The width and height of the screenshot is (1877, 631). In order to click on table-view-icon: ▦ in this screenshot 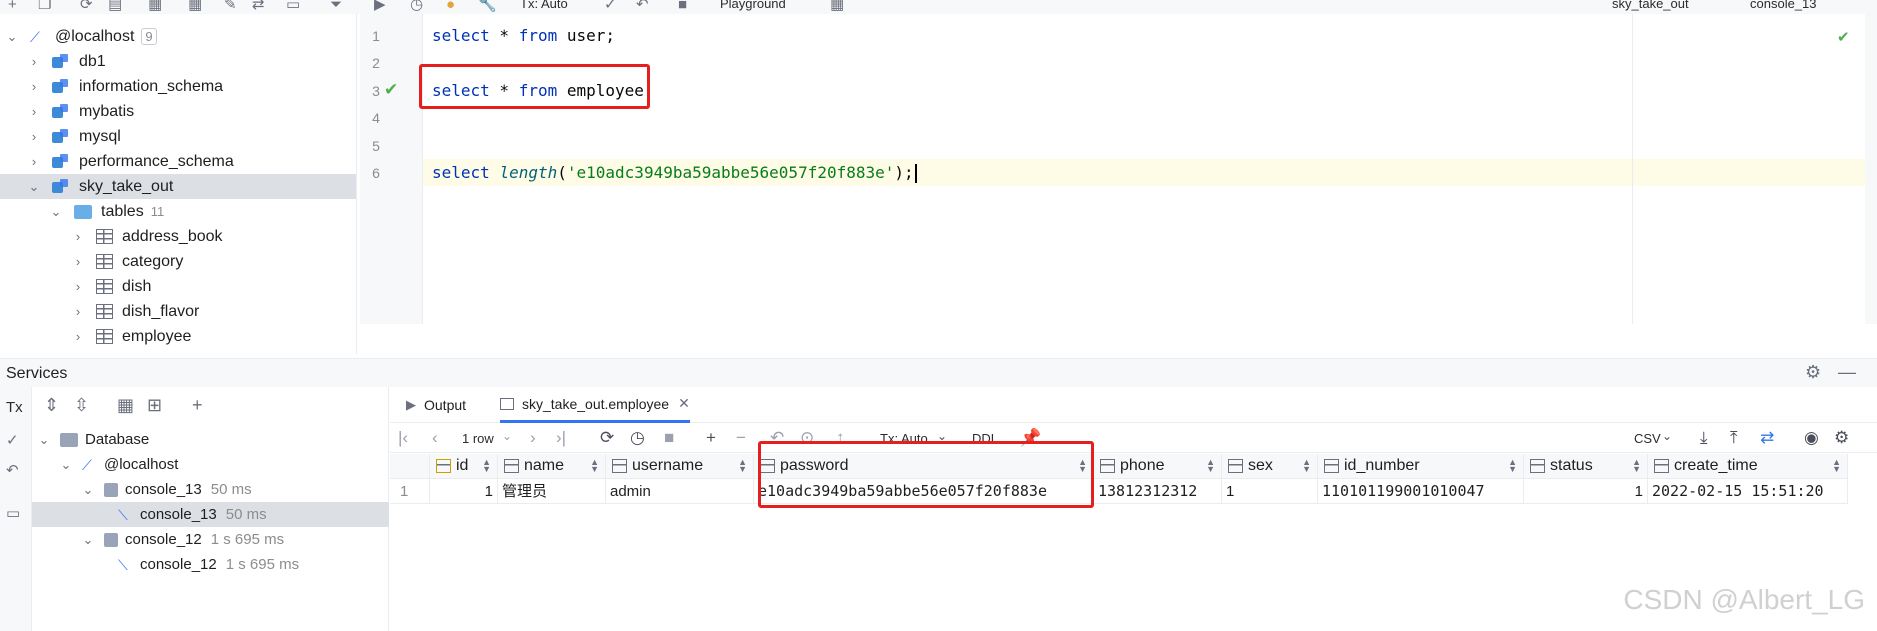, I will do `click(195, 6)`.